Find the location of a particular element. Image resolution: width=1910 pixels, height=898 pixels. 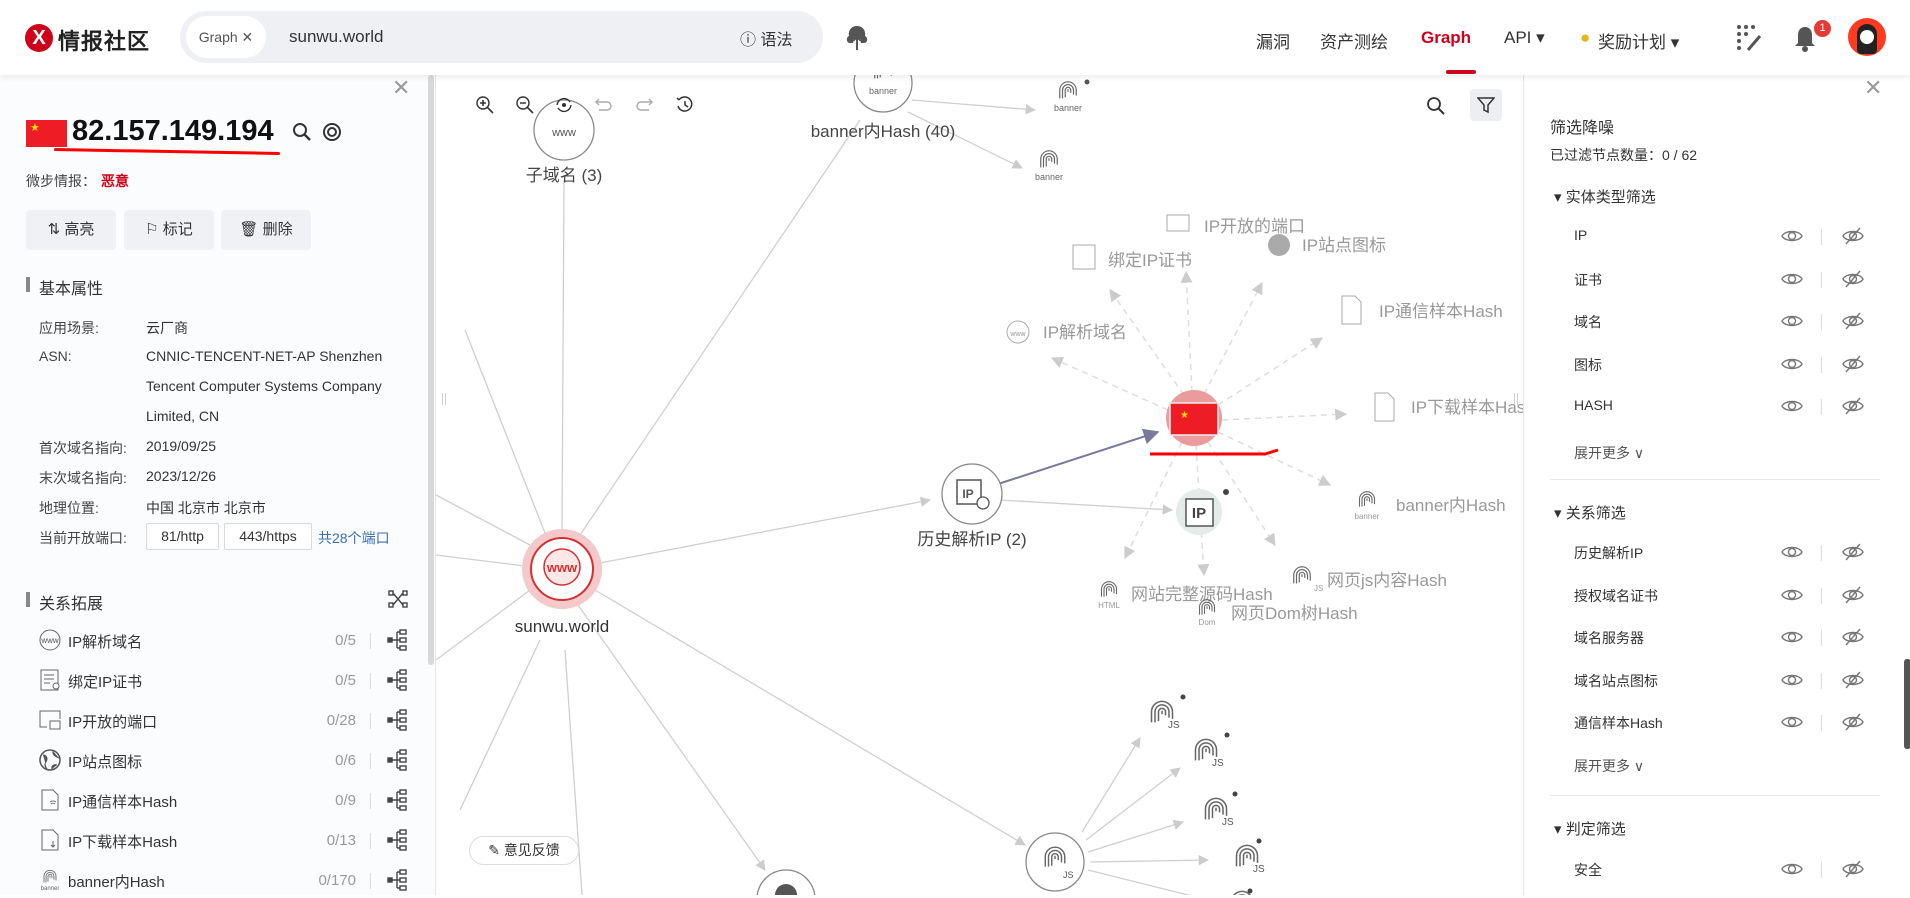

nav-asset-mapping: 资产测绘 is located at coordinates (1354, 40).